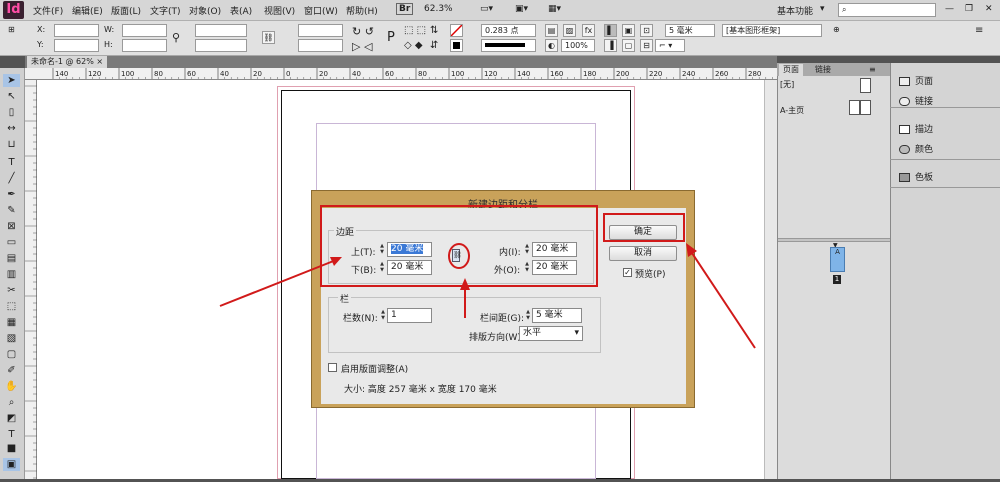 The width and height of the screenshot is (1000, 482). I want to click on fit-frame-icon: ▢, so click(628, 45).